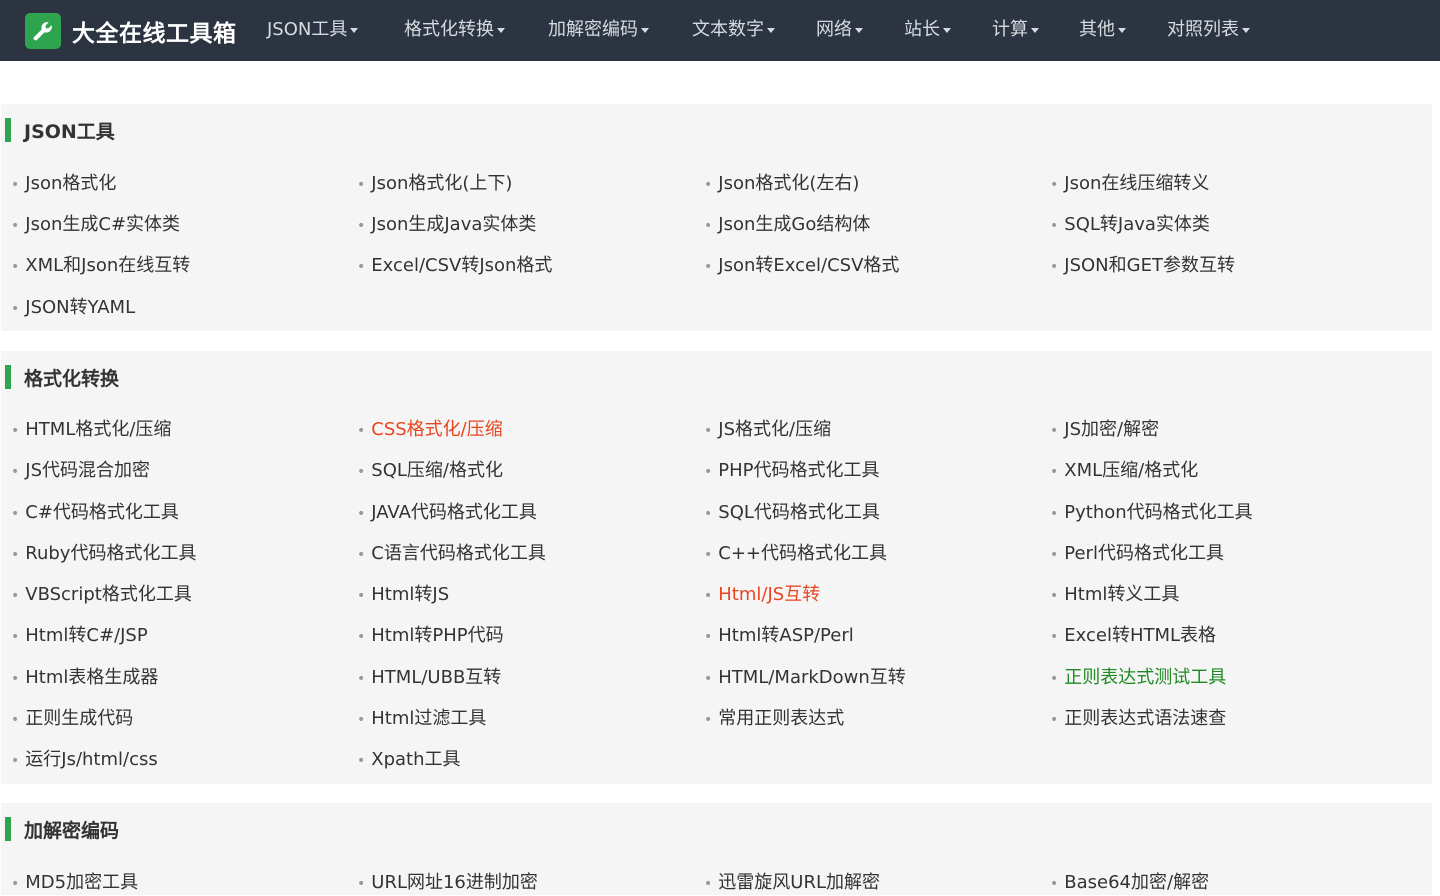 This screenshot has width=1440, height=896. I want to click on tool-link: • Xpath工具, so click(409, 760).